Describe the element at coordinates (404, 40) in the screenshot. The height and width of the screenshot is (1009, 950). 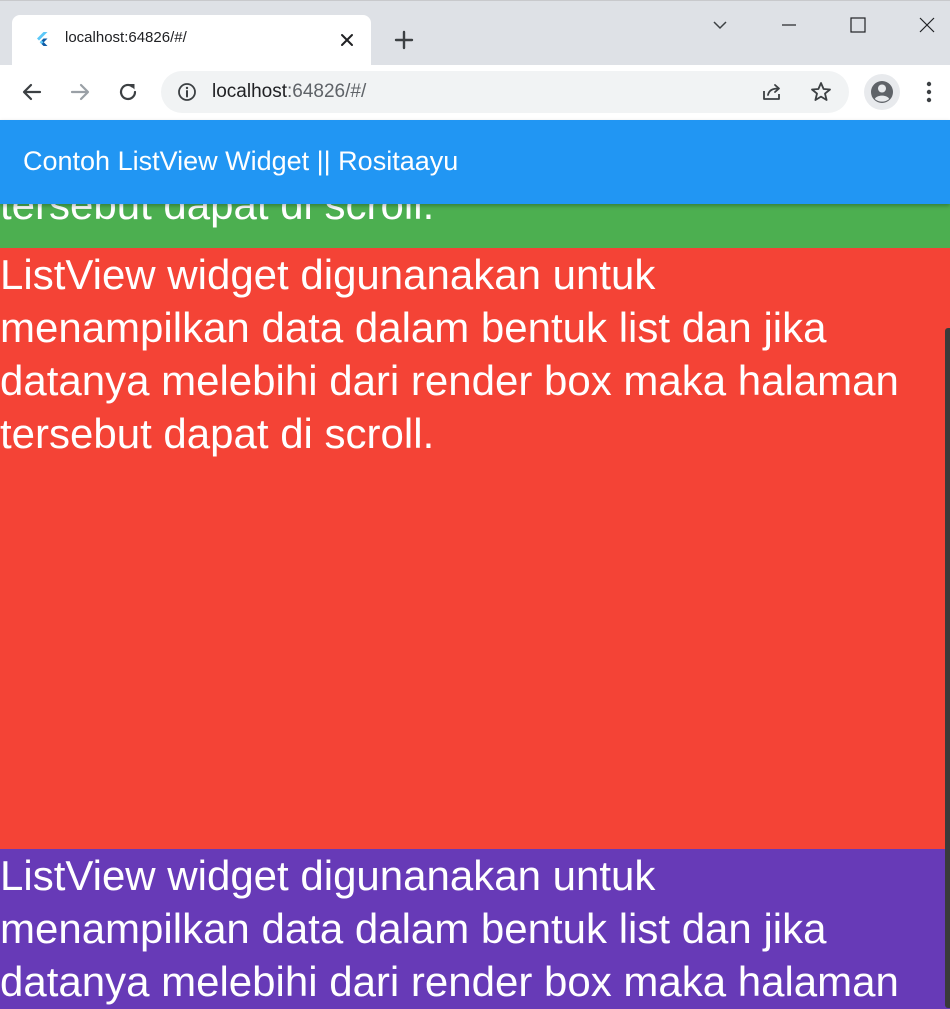
I see `new-tab-plus-icon` at that location.